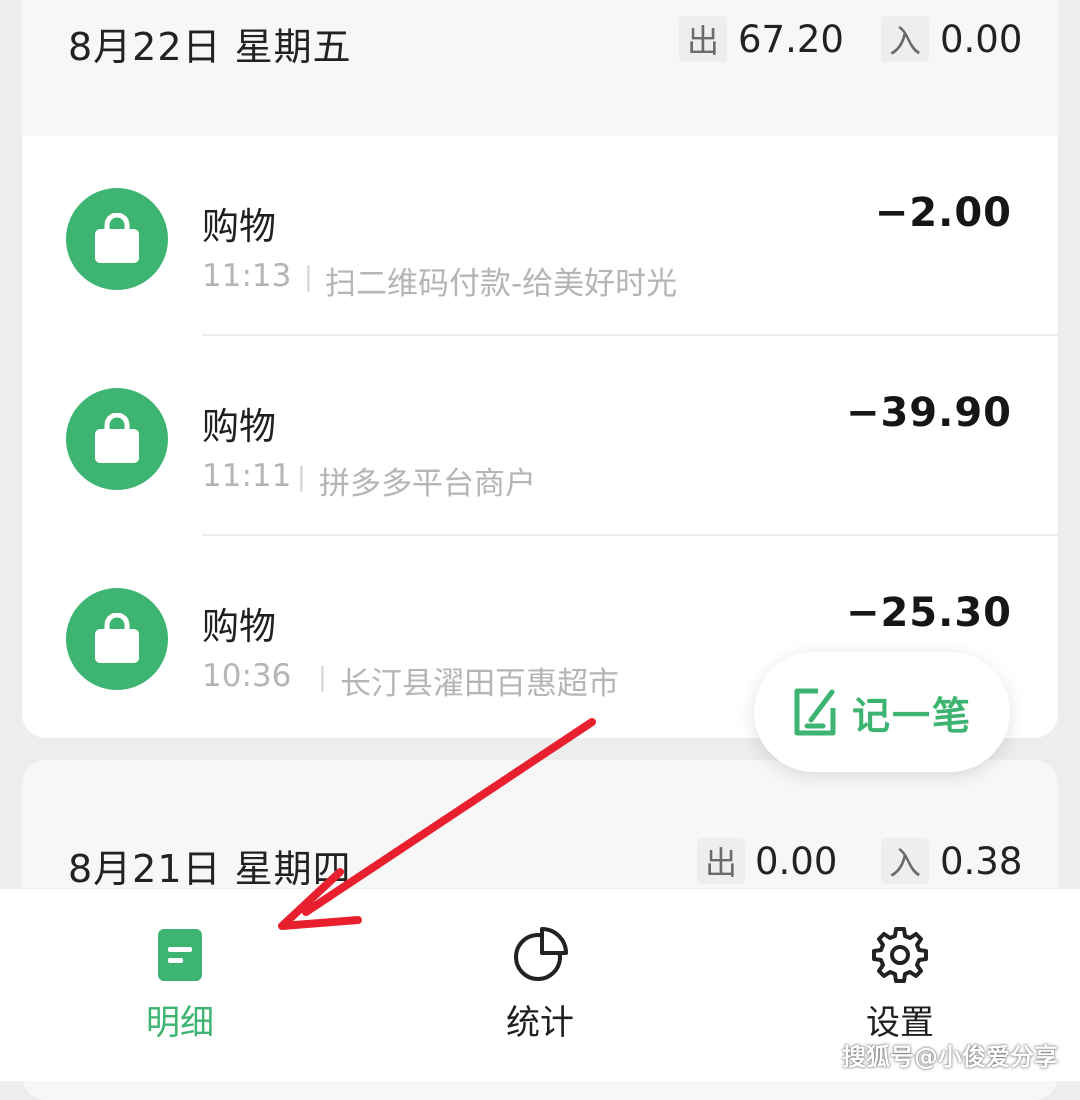 This screenshot has height=1100, width=1080. Describe the element at coordinates (479, 684) in the screenshot. I see `transaction-description: 长汀县濯田百惠超市` at that location.